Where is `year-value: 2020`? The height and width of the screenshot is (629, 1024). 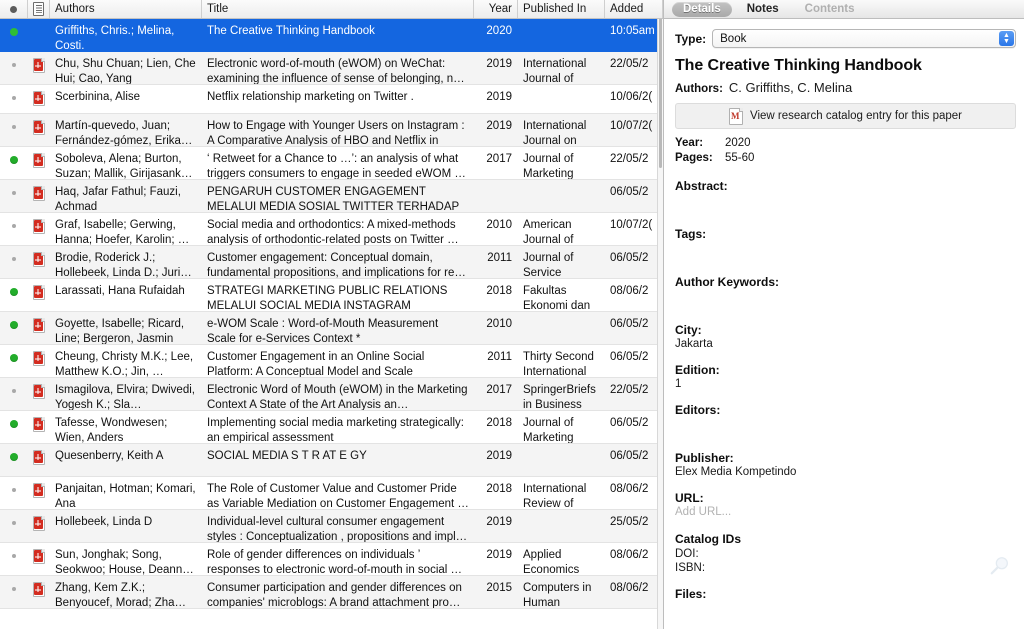 year-value: 2020 is located at coordinates (738, 143).